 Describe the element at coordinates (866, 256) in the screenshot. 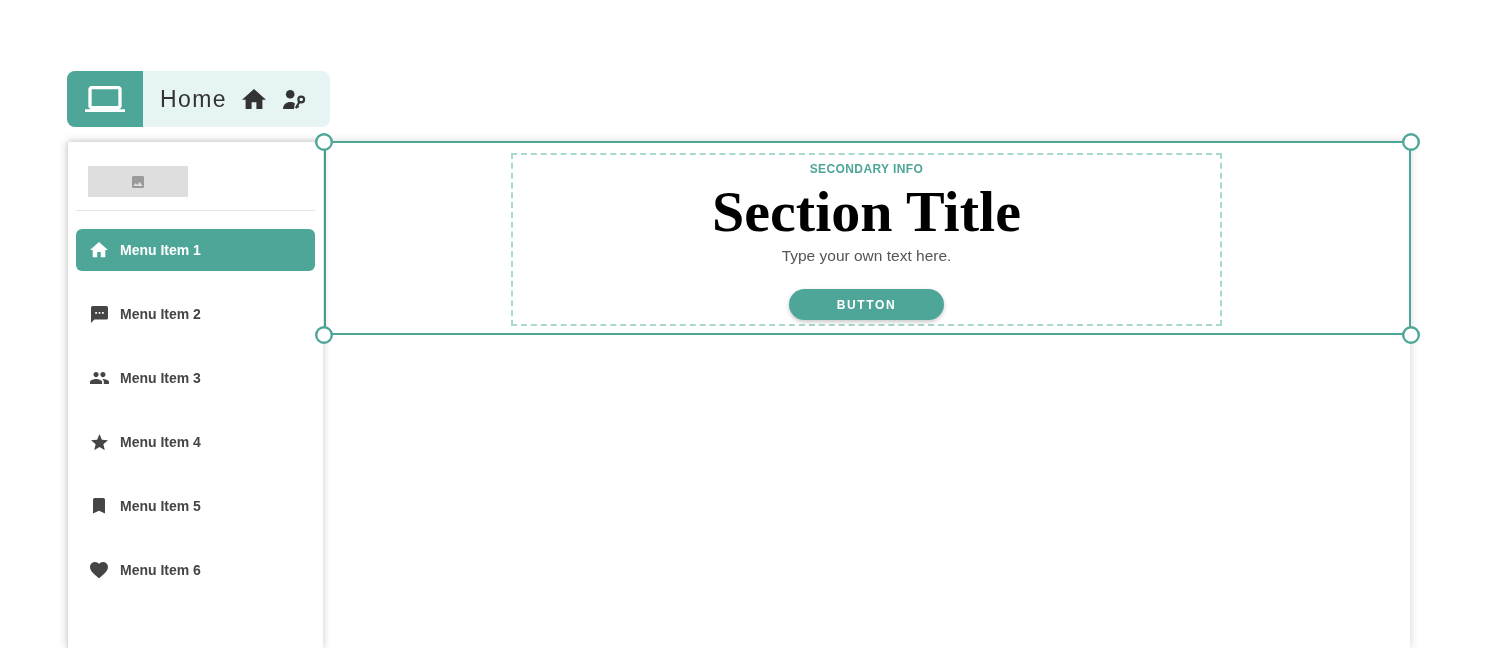

I see `section-text: Type your own text here.` at that location.